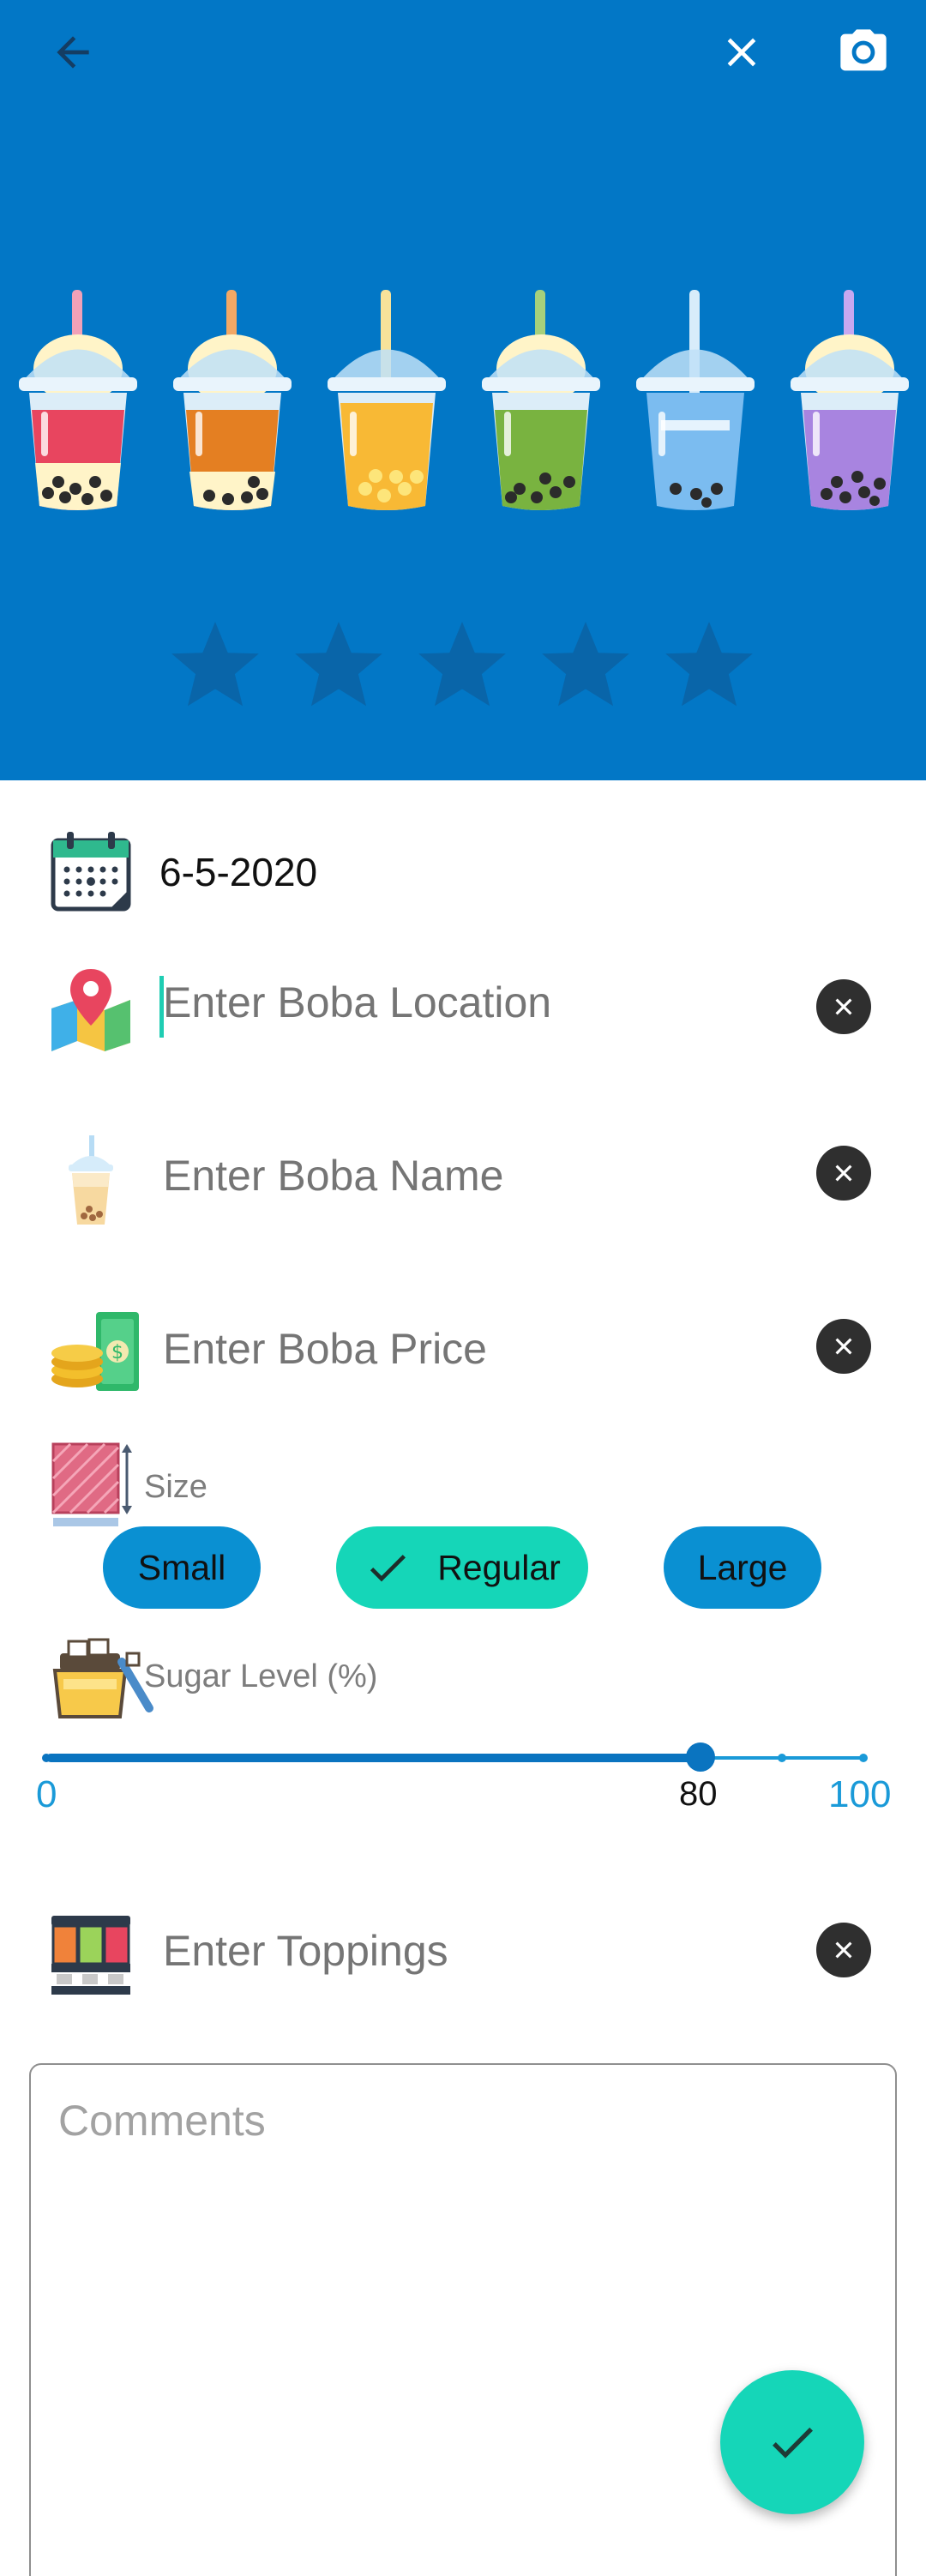 The image size is (926, 2576). What do you see at coordinates (471, 1349) in the screenshot?
I see `boba-price-input` at bounding box center [471, 1349].